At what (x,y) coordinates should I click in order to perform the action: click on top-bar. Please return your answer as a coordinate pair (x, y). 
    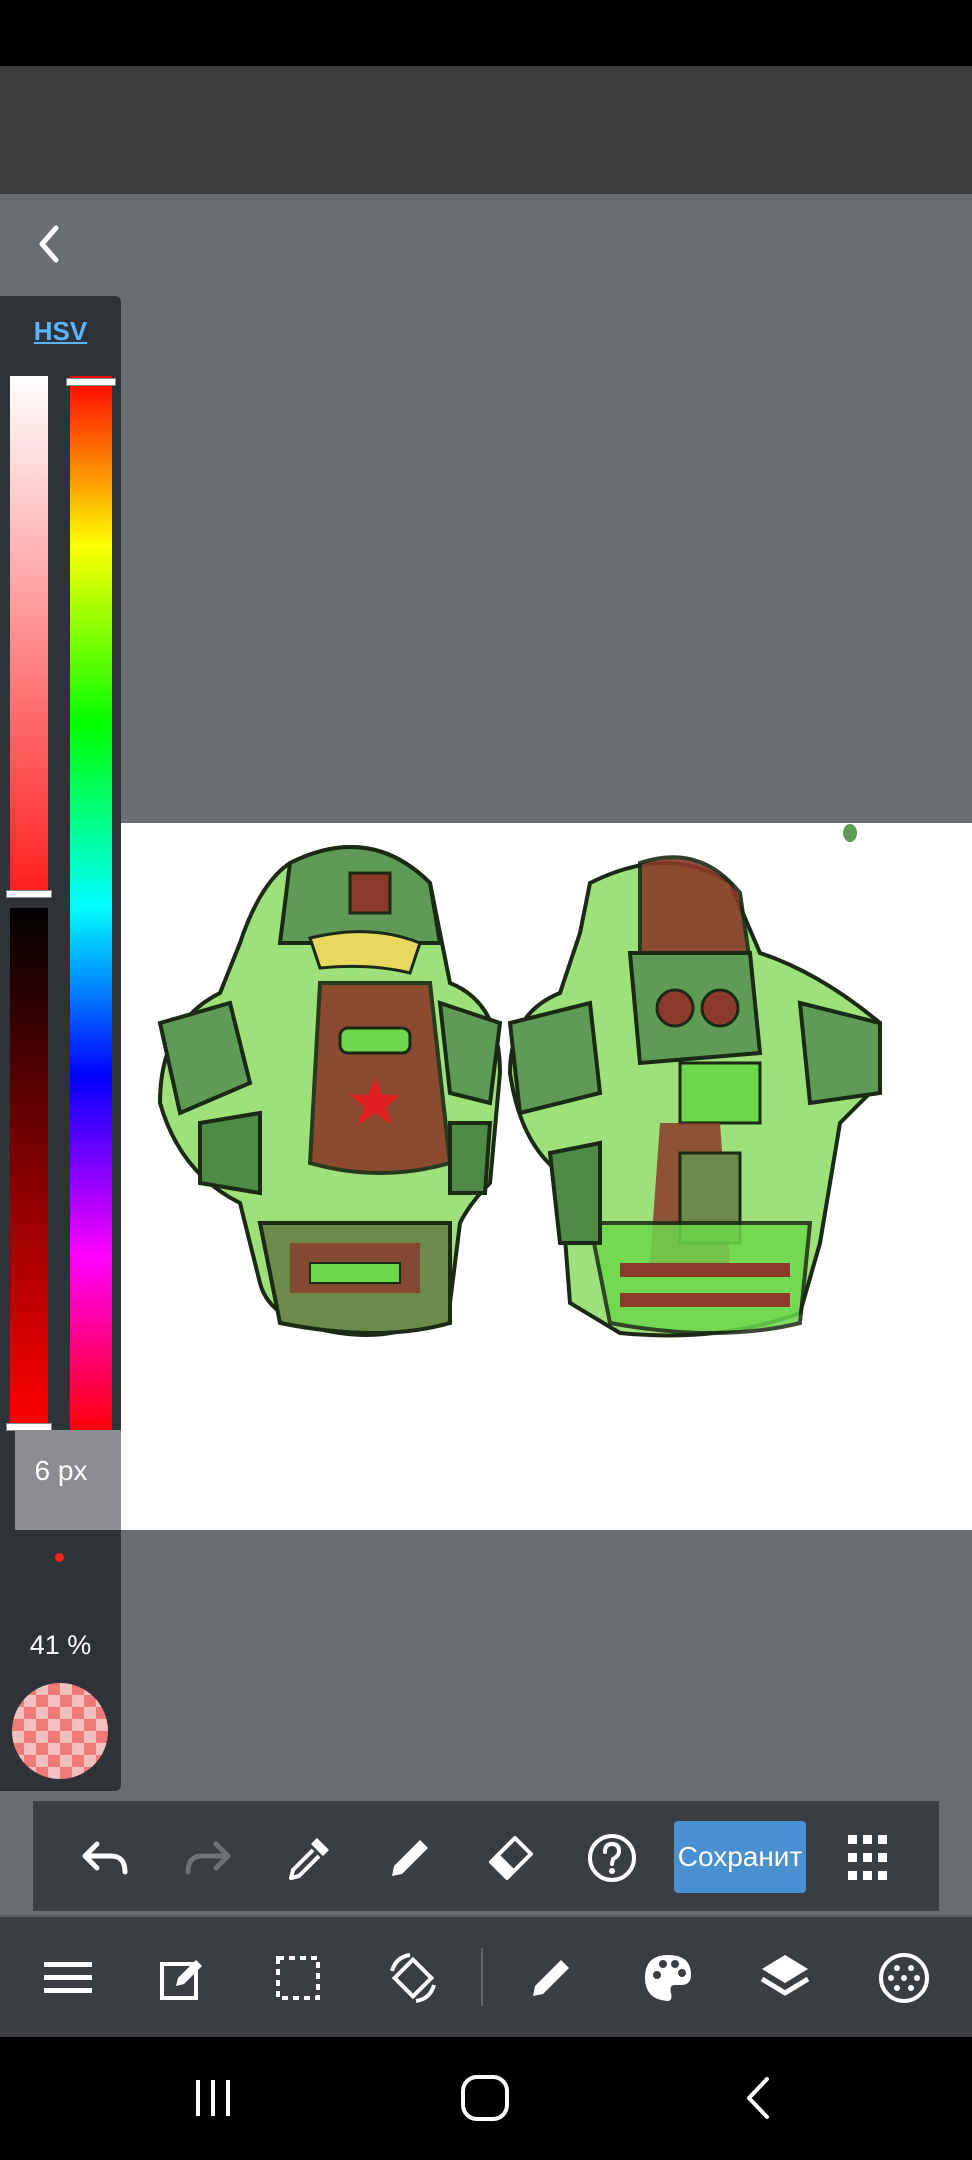
    Looking at the image, I should click on (486, 130).